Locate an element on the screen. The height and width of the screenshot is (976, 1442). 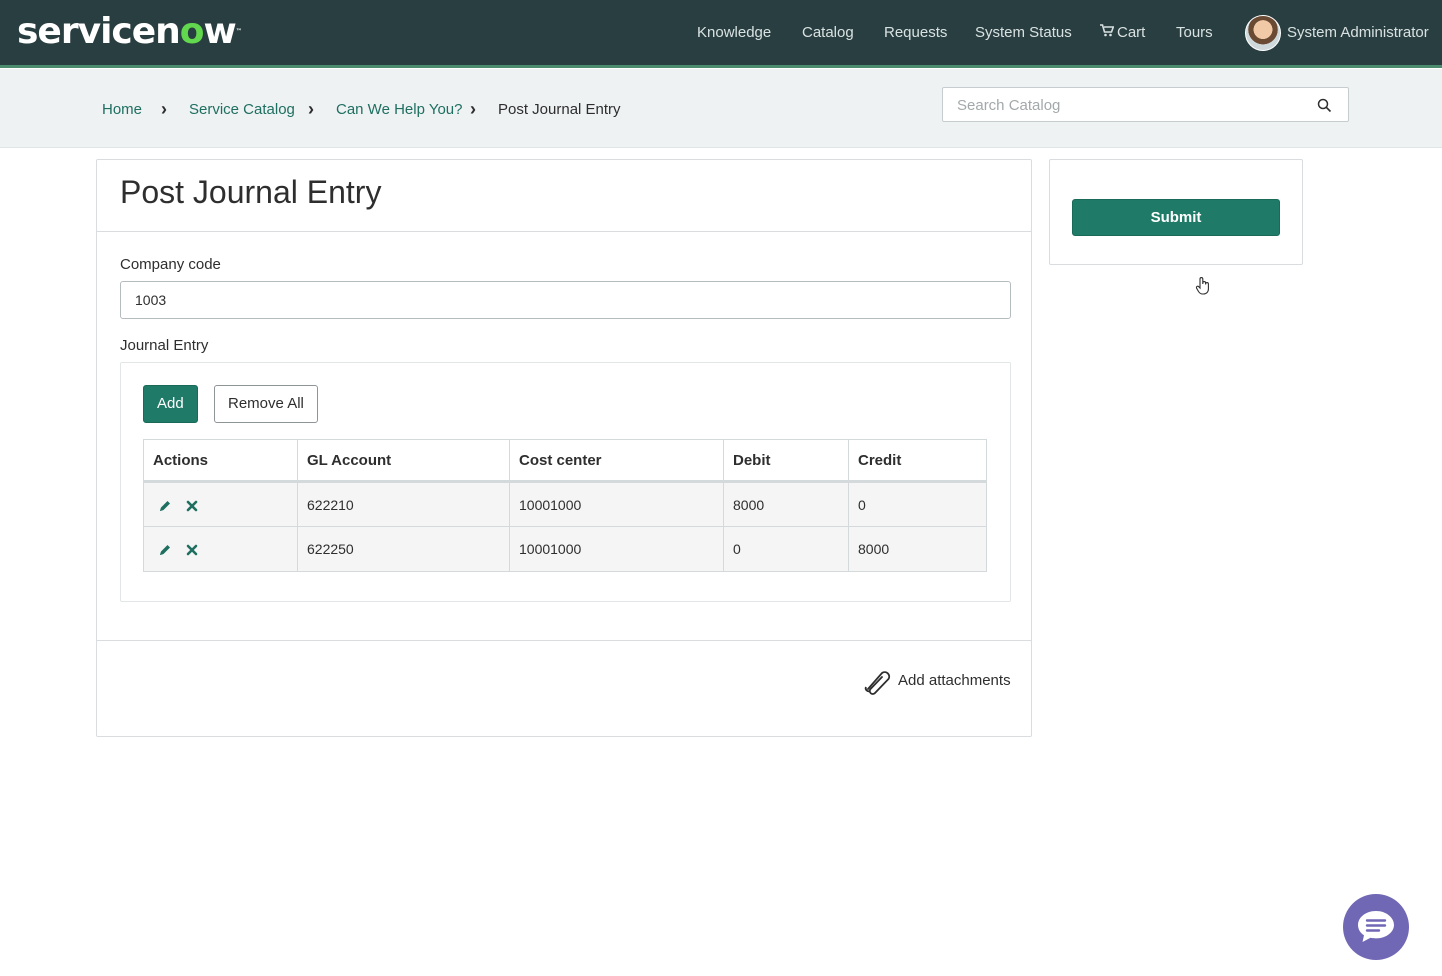
add-attachments-link: Add attachments is located at coordinates (936, 681).